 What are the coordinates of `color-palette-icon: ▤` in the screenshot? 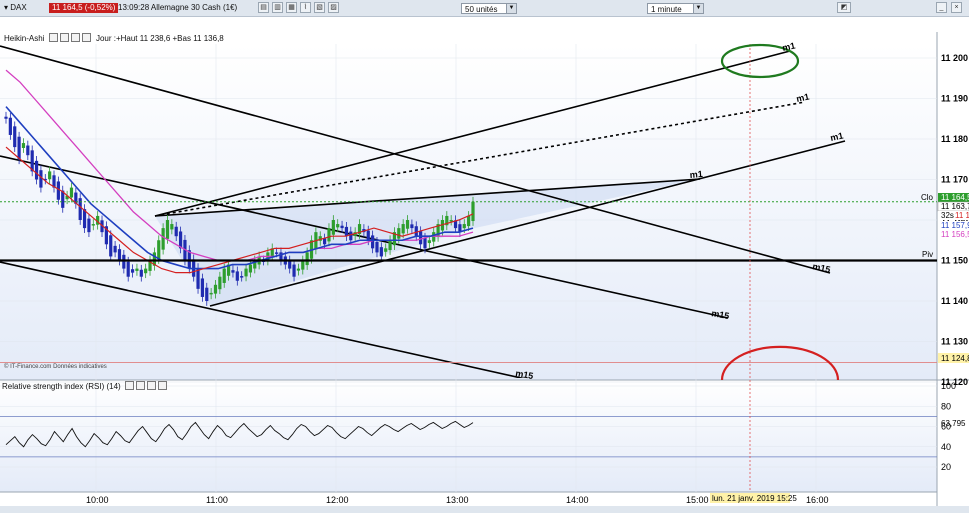 It's located at (263, 7).